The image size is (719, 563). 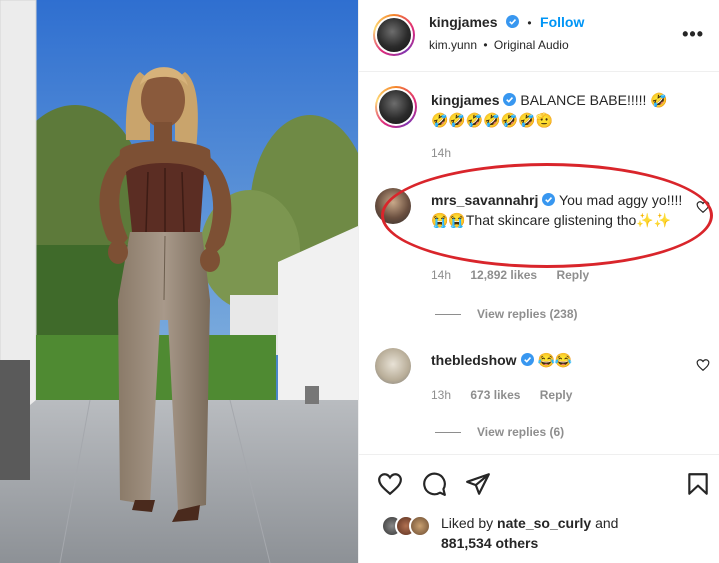 I want to click on more-options-icon: •••, so click(x=693, y=34).